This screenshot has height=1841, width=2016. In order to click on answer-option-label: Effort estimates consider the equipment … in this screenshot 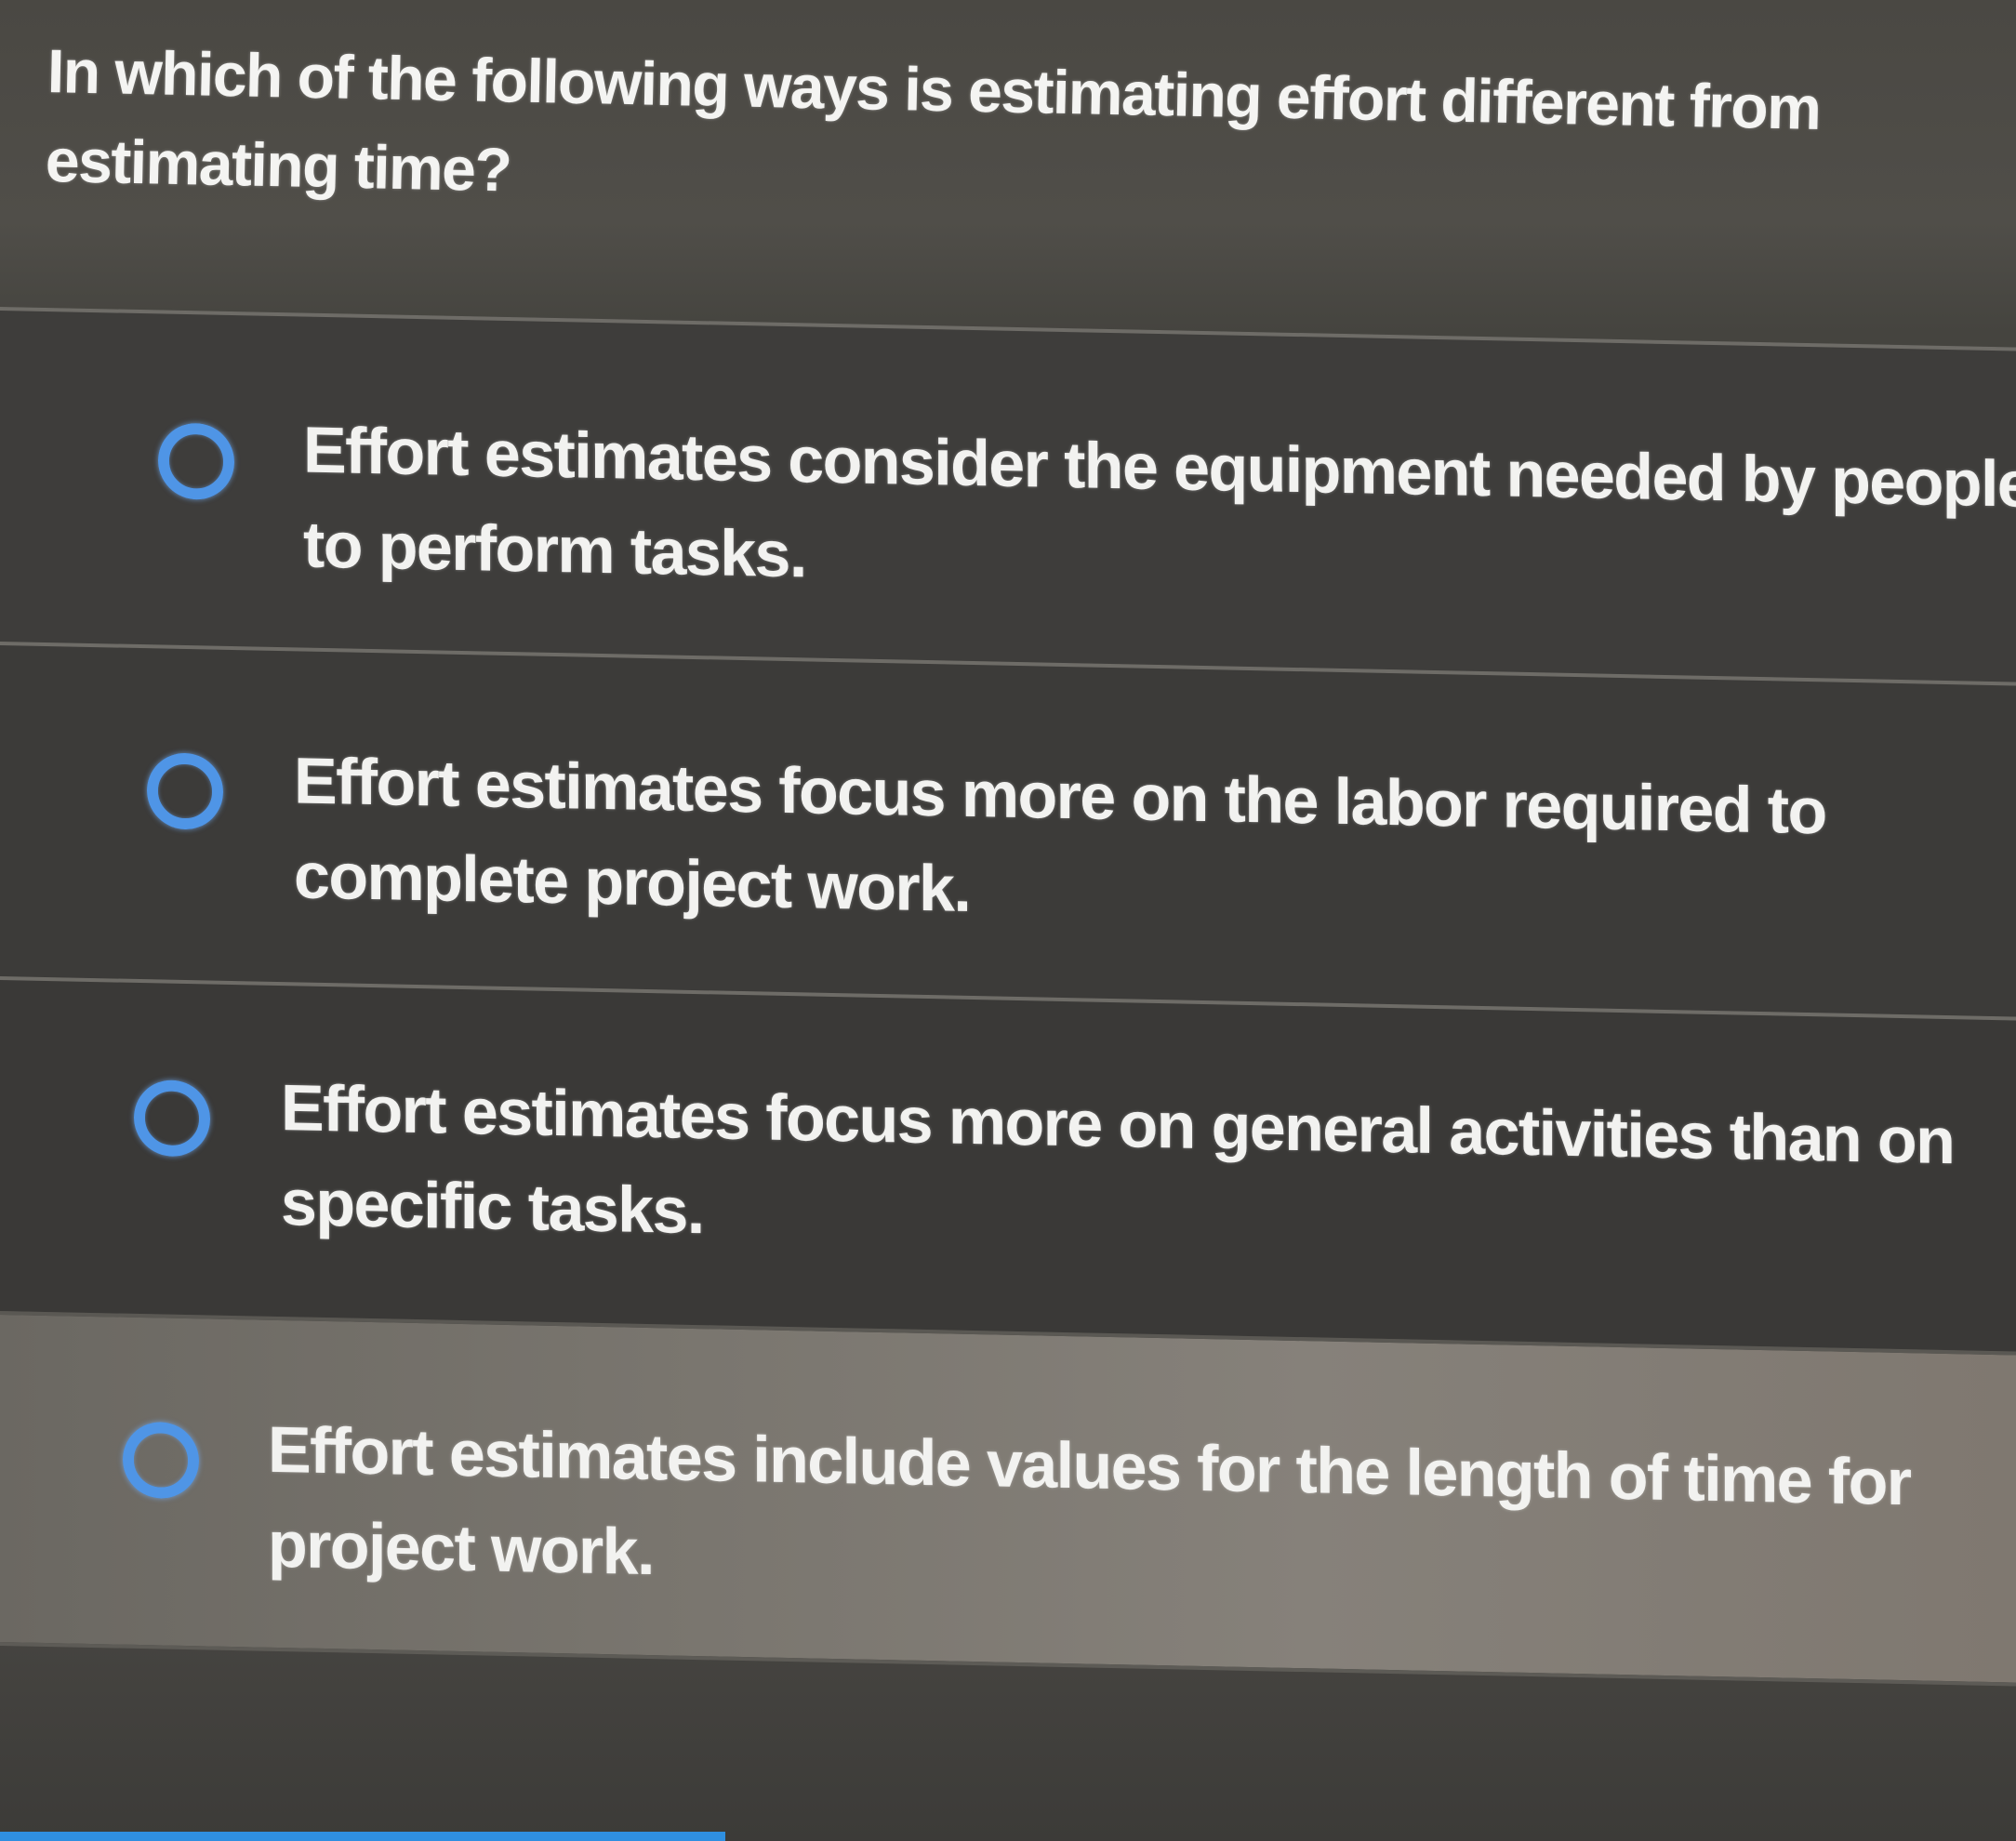, I will do `click(1159, 502)`.